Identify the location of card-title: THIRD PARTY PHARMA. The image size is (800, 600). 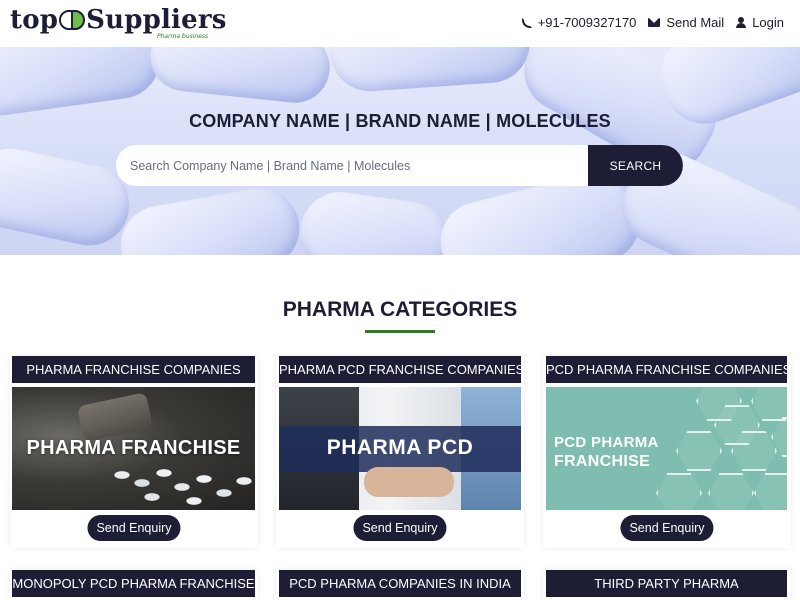
(666, 583).